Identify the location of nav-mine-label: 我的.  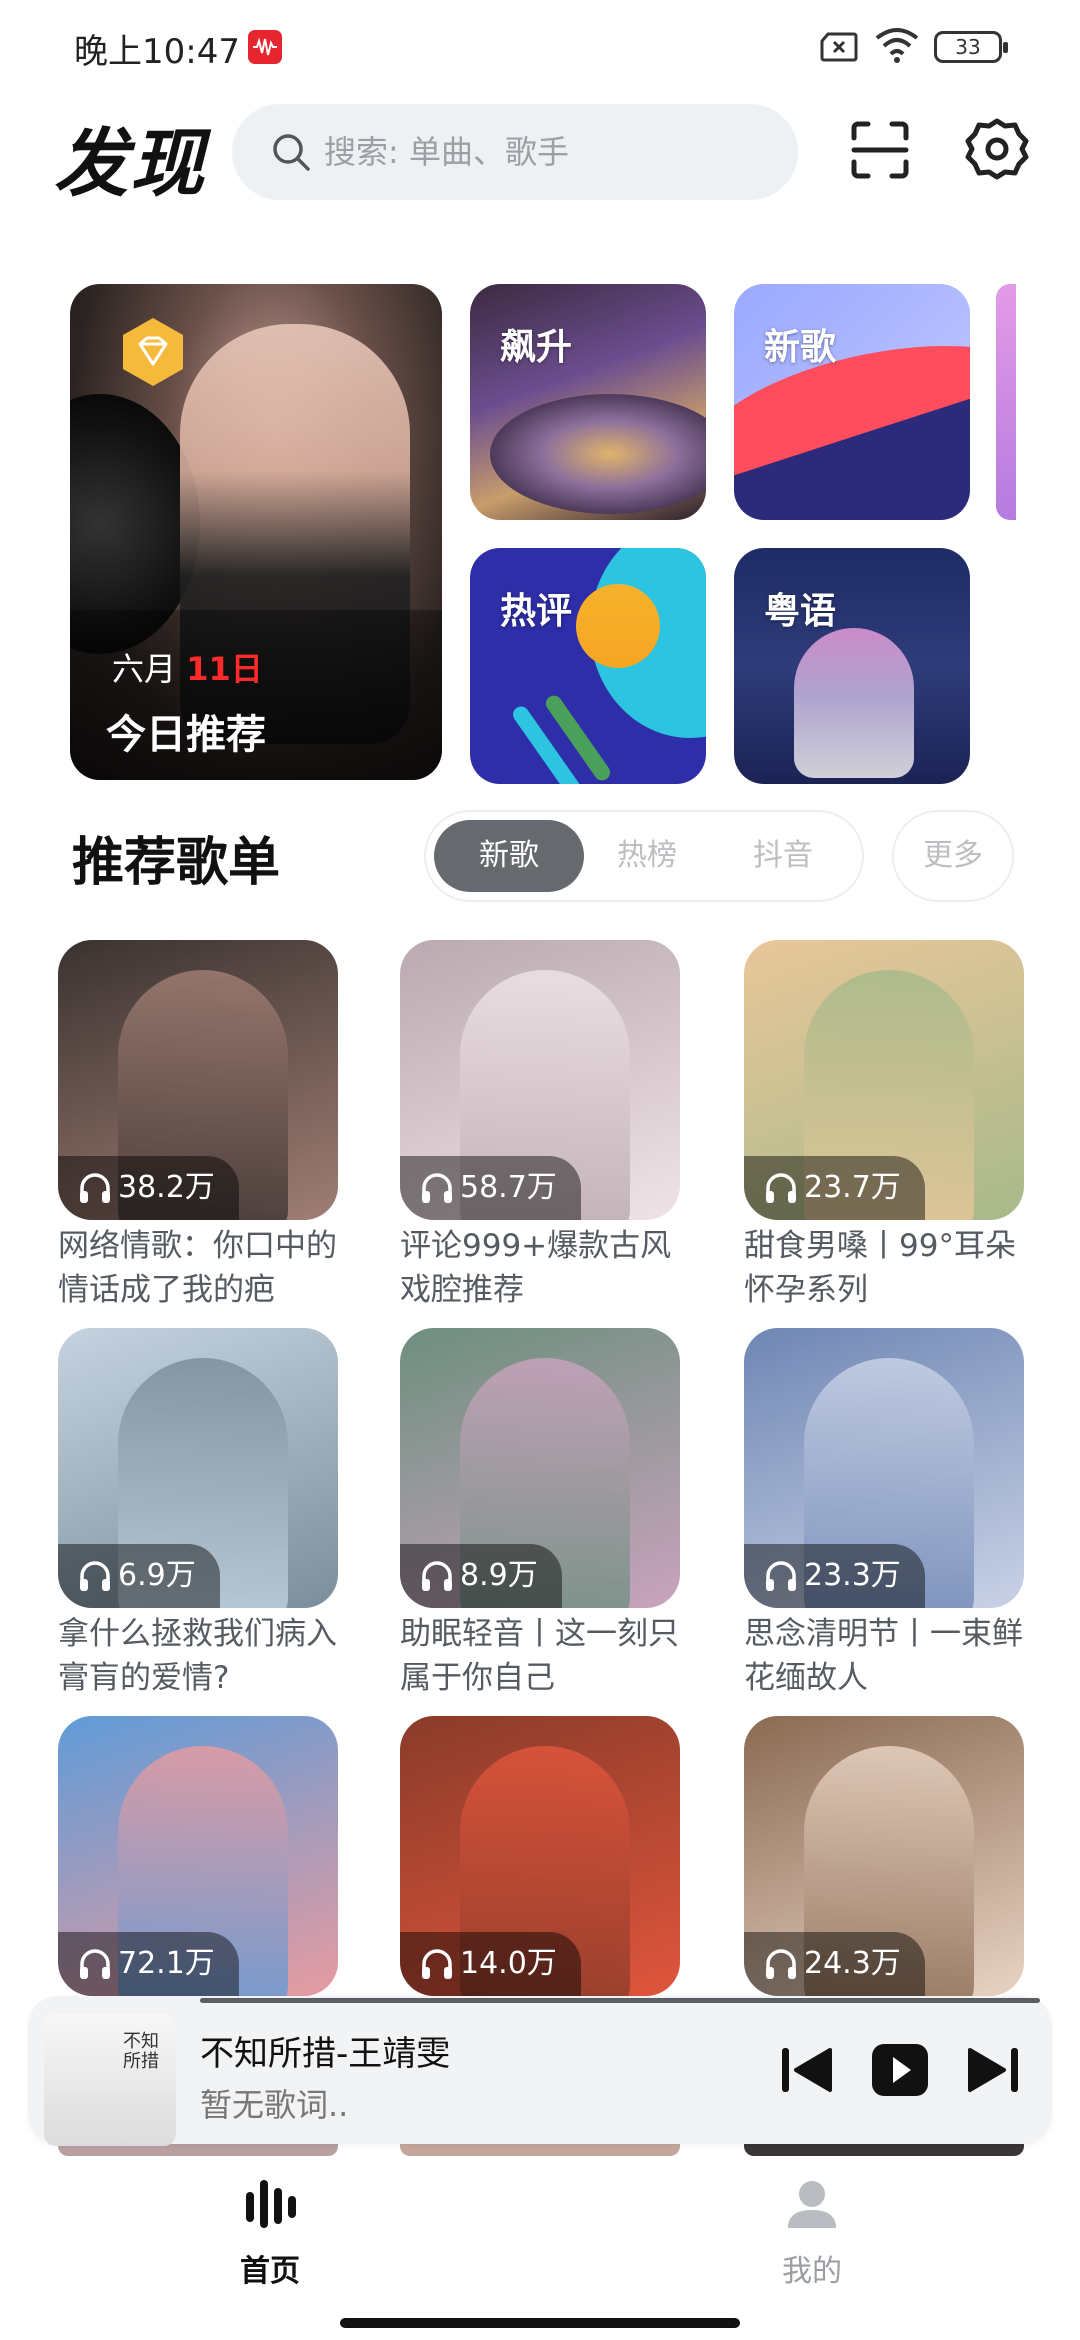
(812, 2271).